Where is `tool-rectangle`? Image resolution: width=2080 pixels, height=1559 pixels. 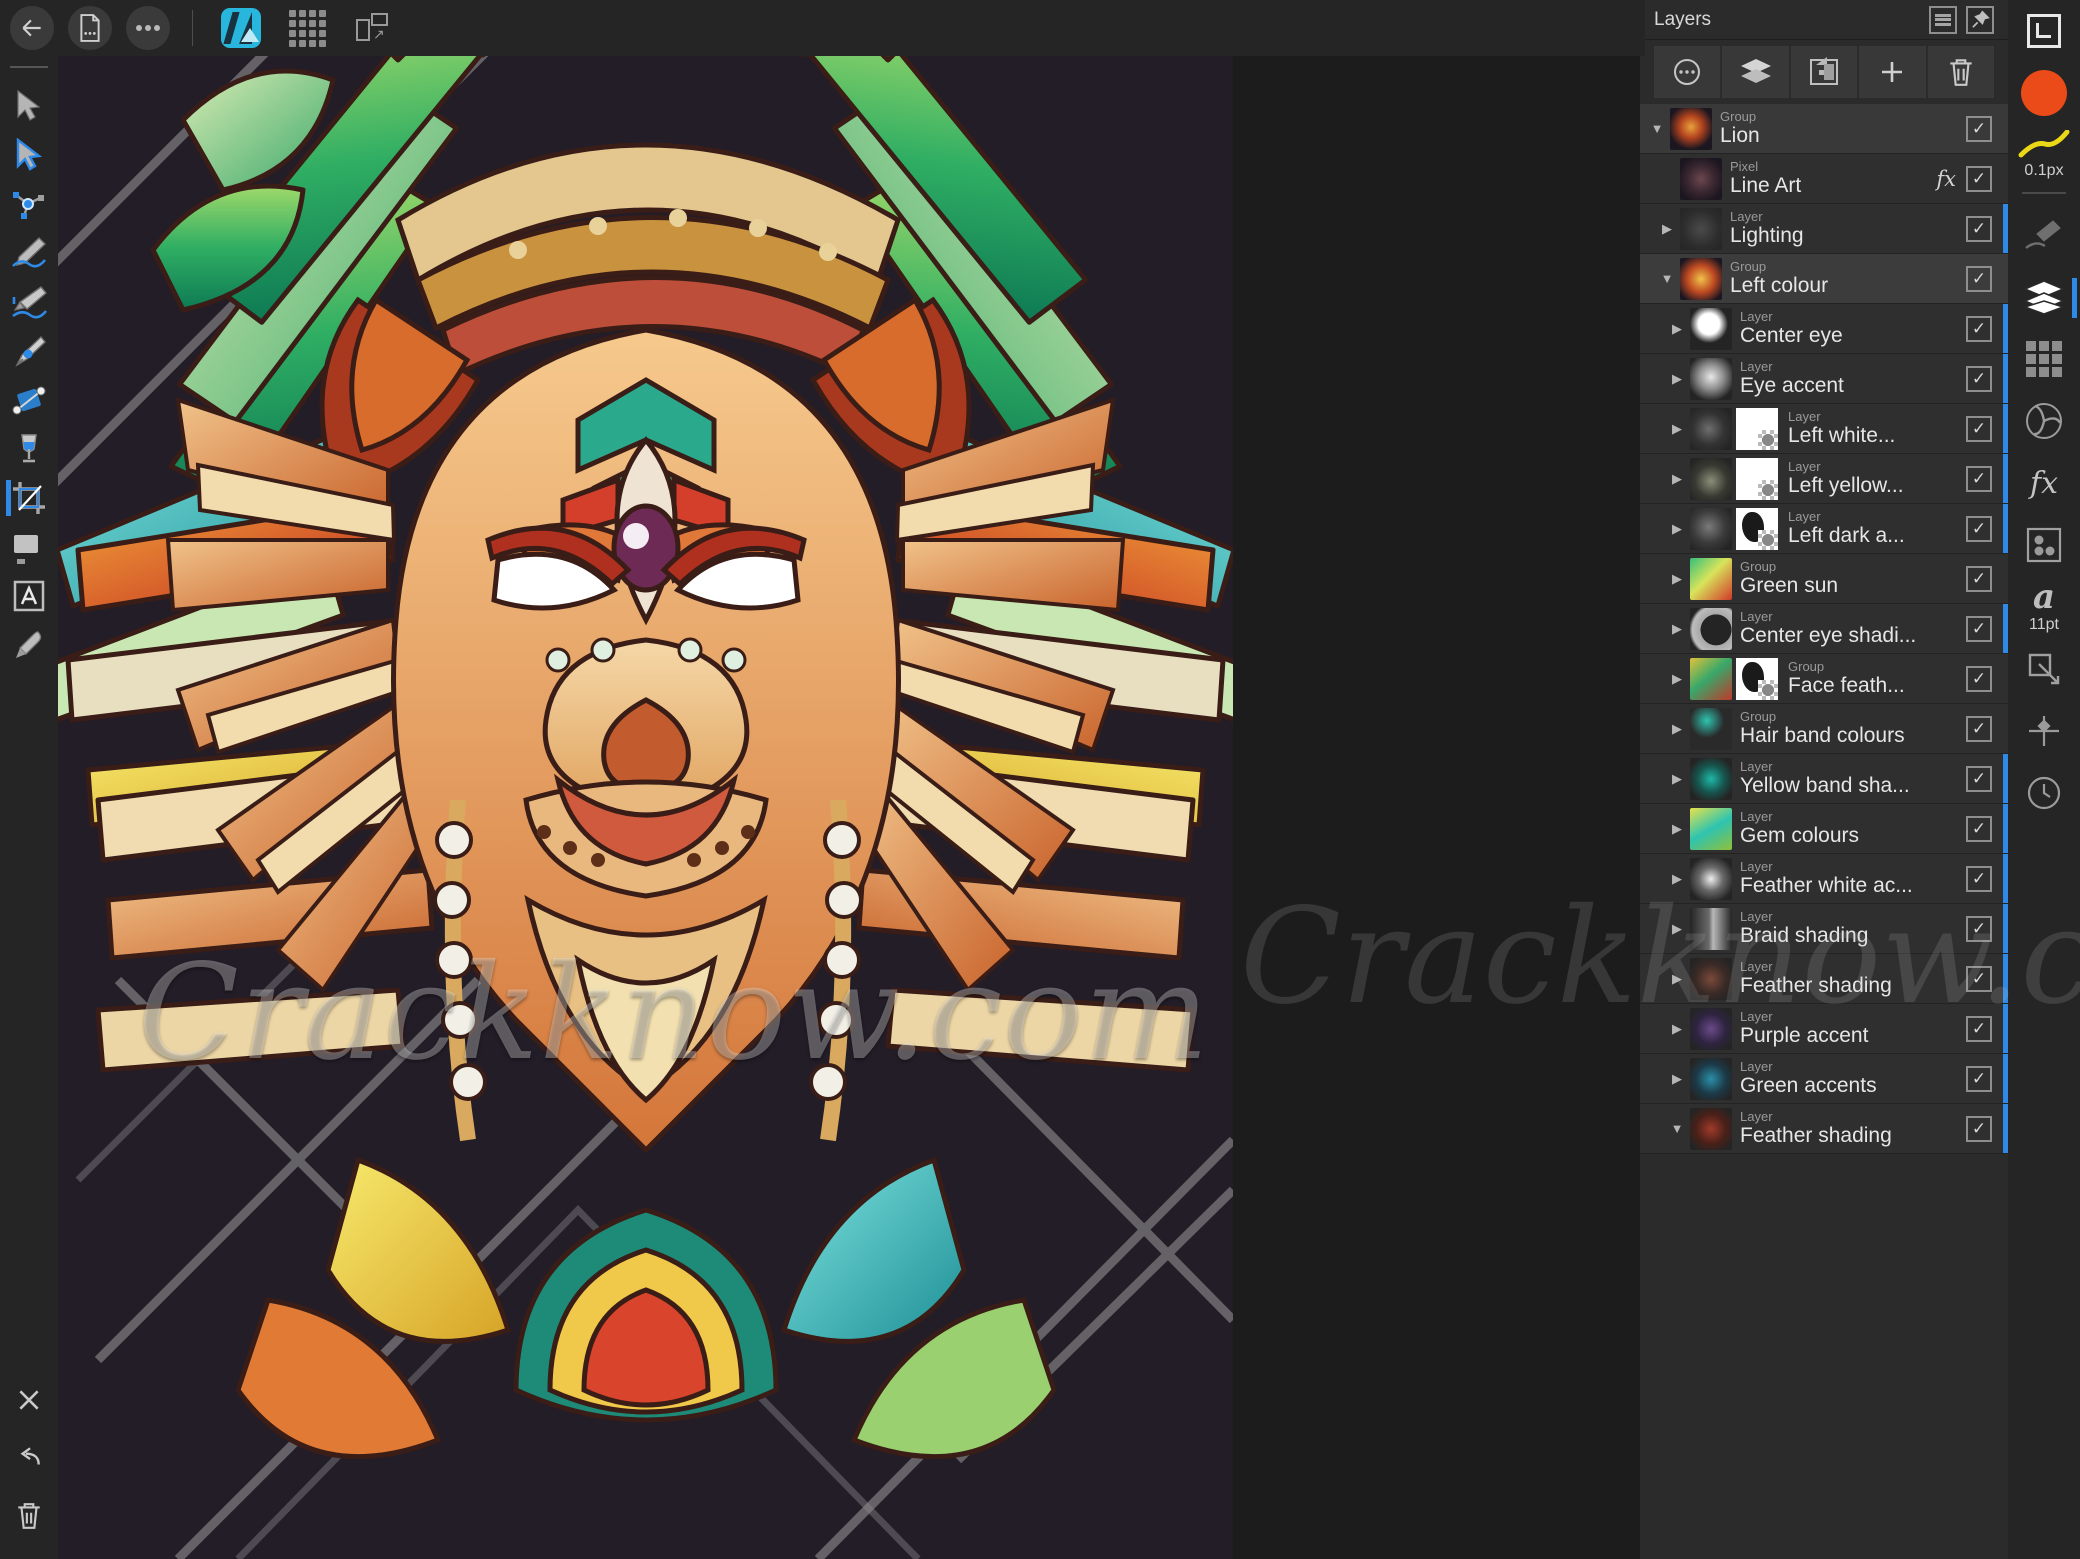 tool-rectangle is located at coordinates (29, 547).